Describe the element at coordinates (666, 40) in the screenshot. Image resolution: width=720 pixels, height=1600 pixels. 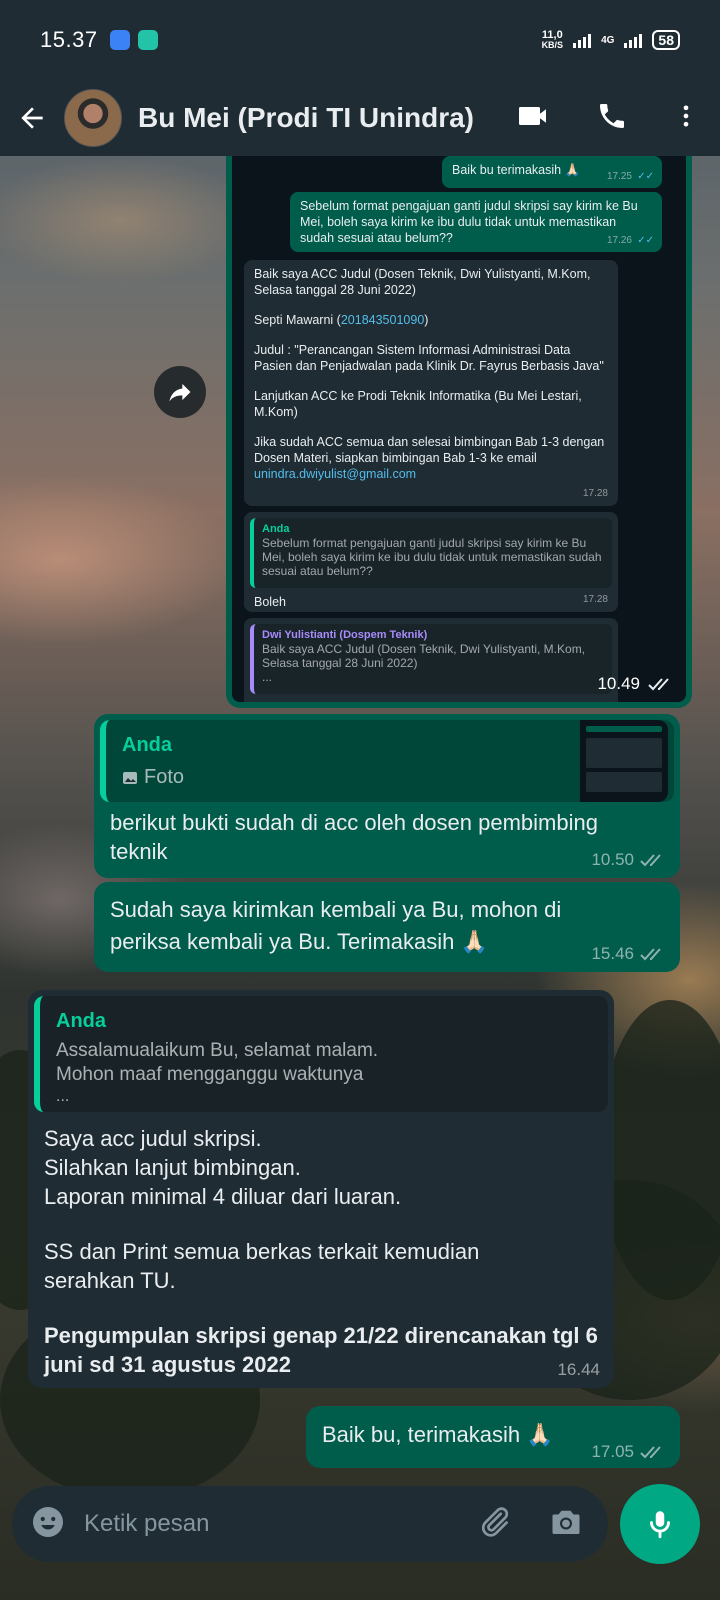
I see `battery-indicator: 58` at that location.